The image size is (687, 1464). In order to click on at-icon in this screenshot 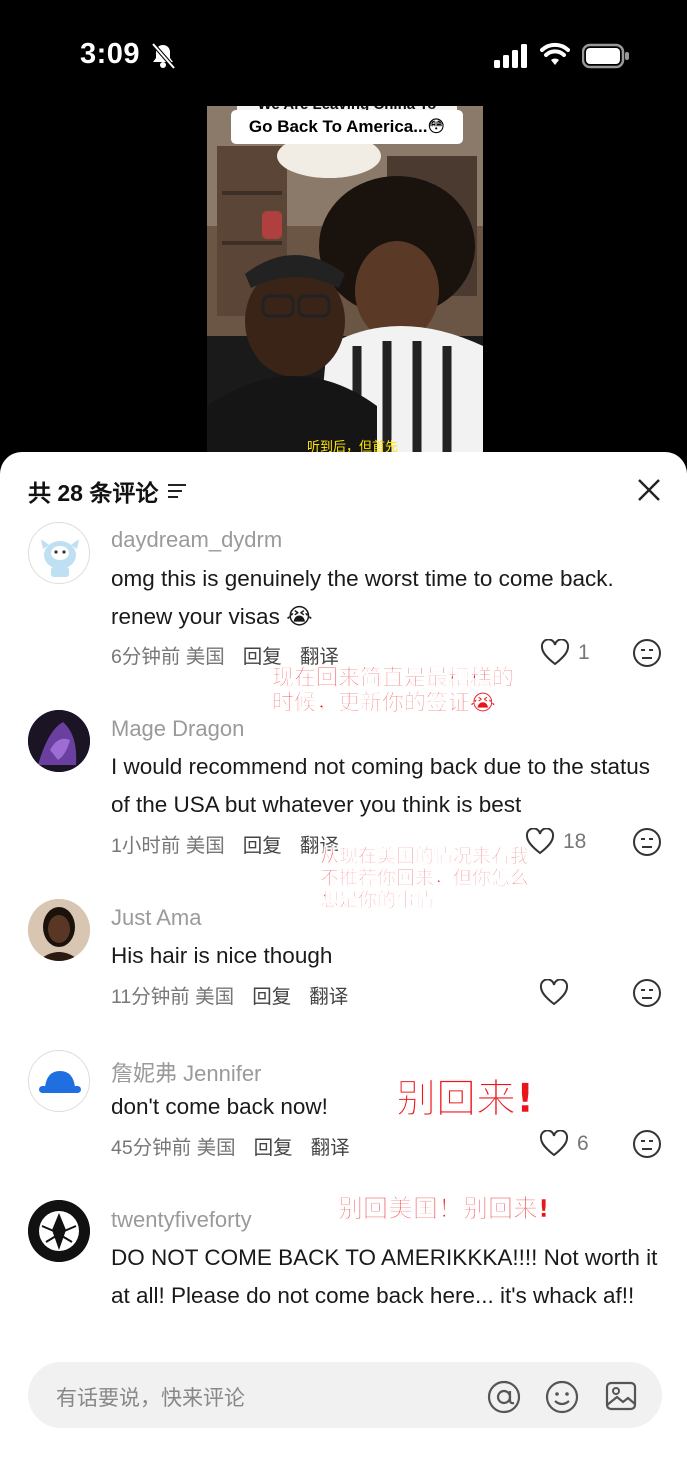, I will do `click(504, 1397)`.